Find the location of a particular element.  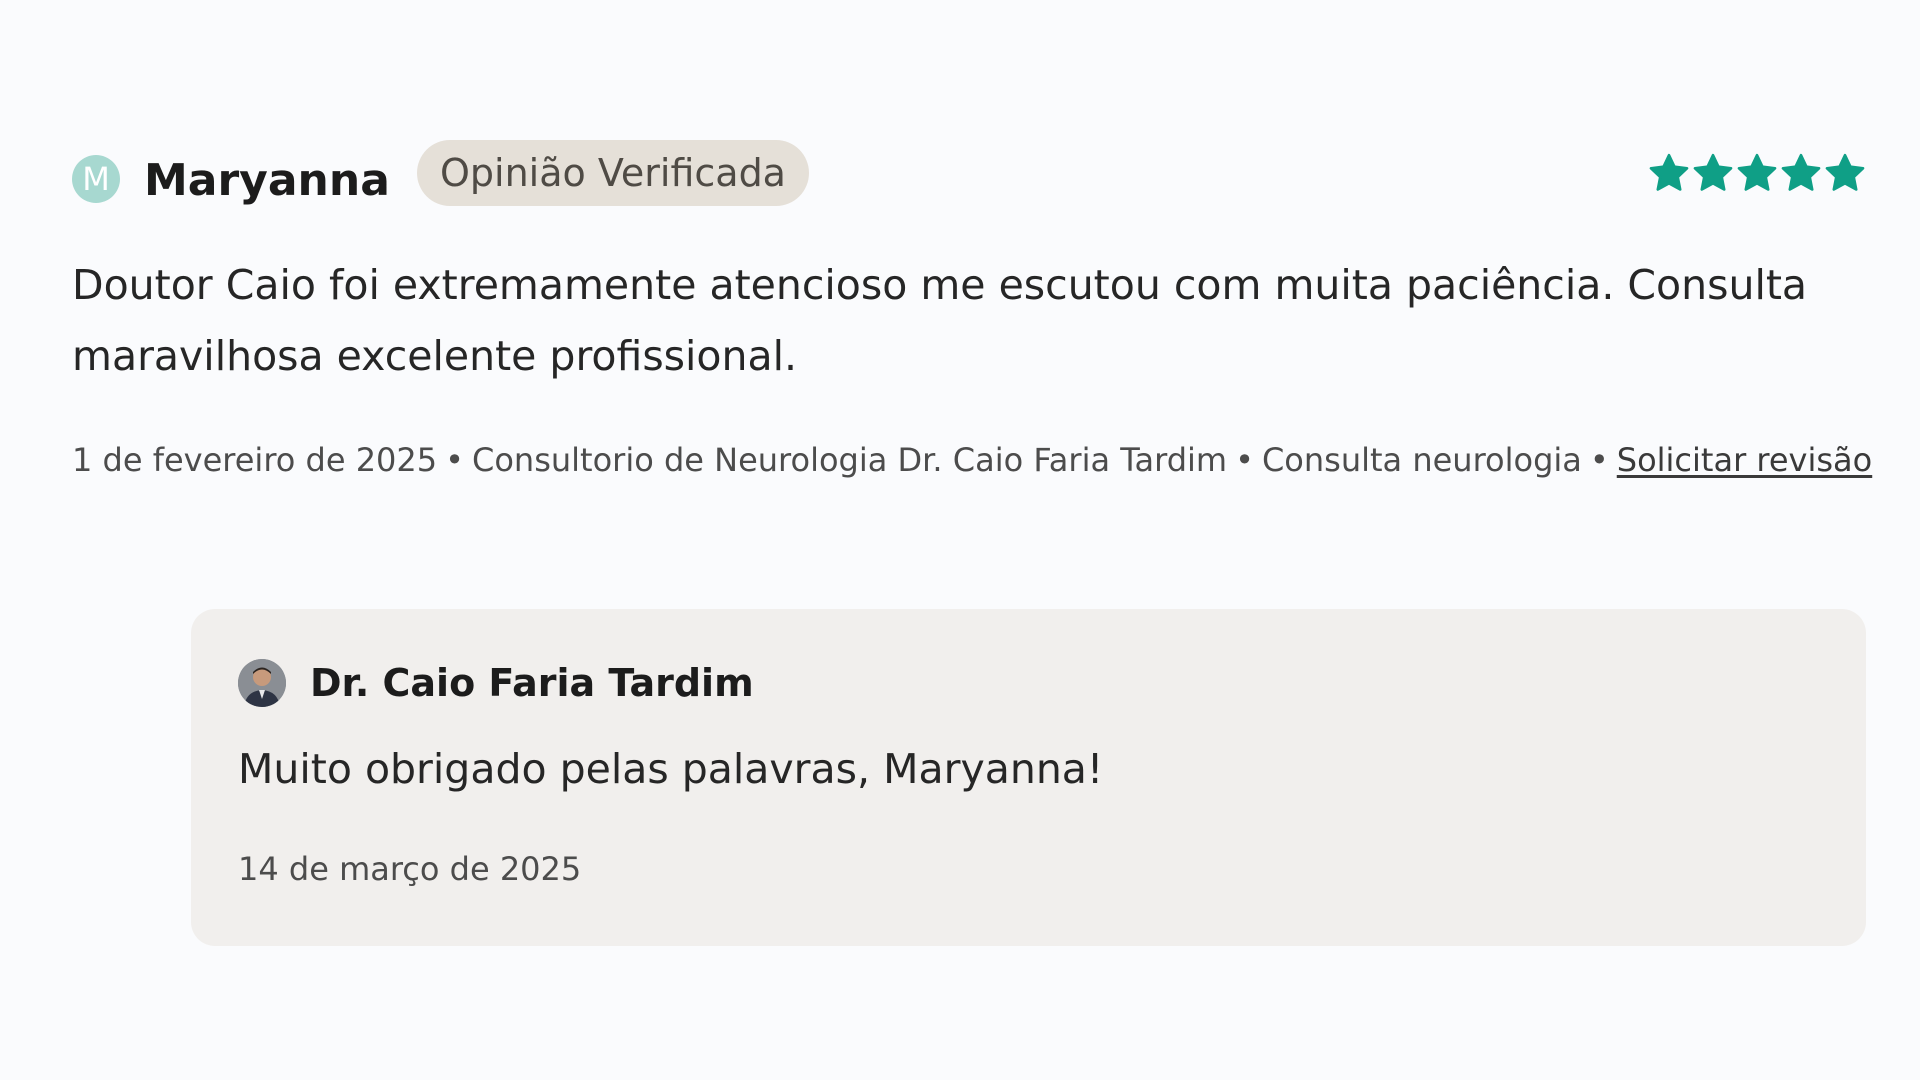

reviewer-avatar: M is located at coordinates (96, 179).